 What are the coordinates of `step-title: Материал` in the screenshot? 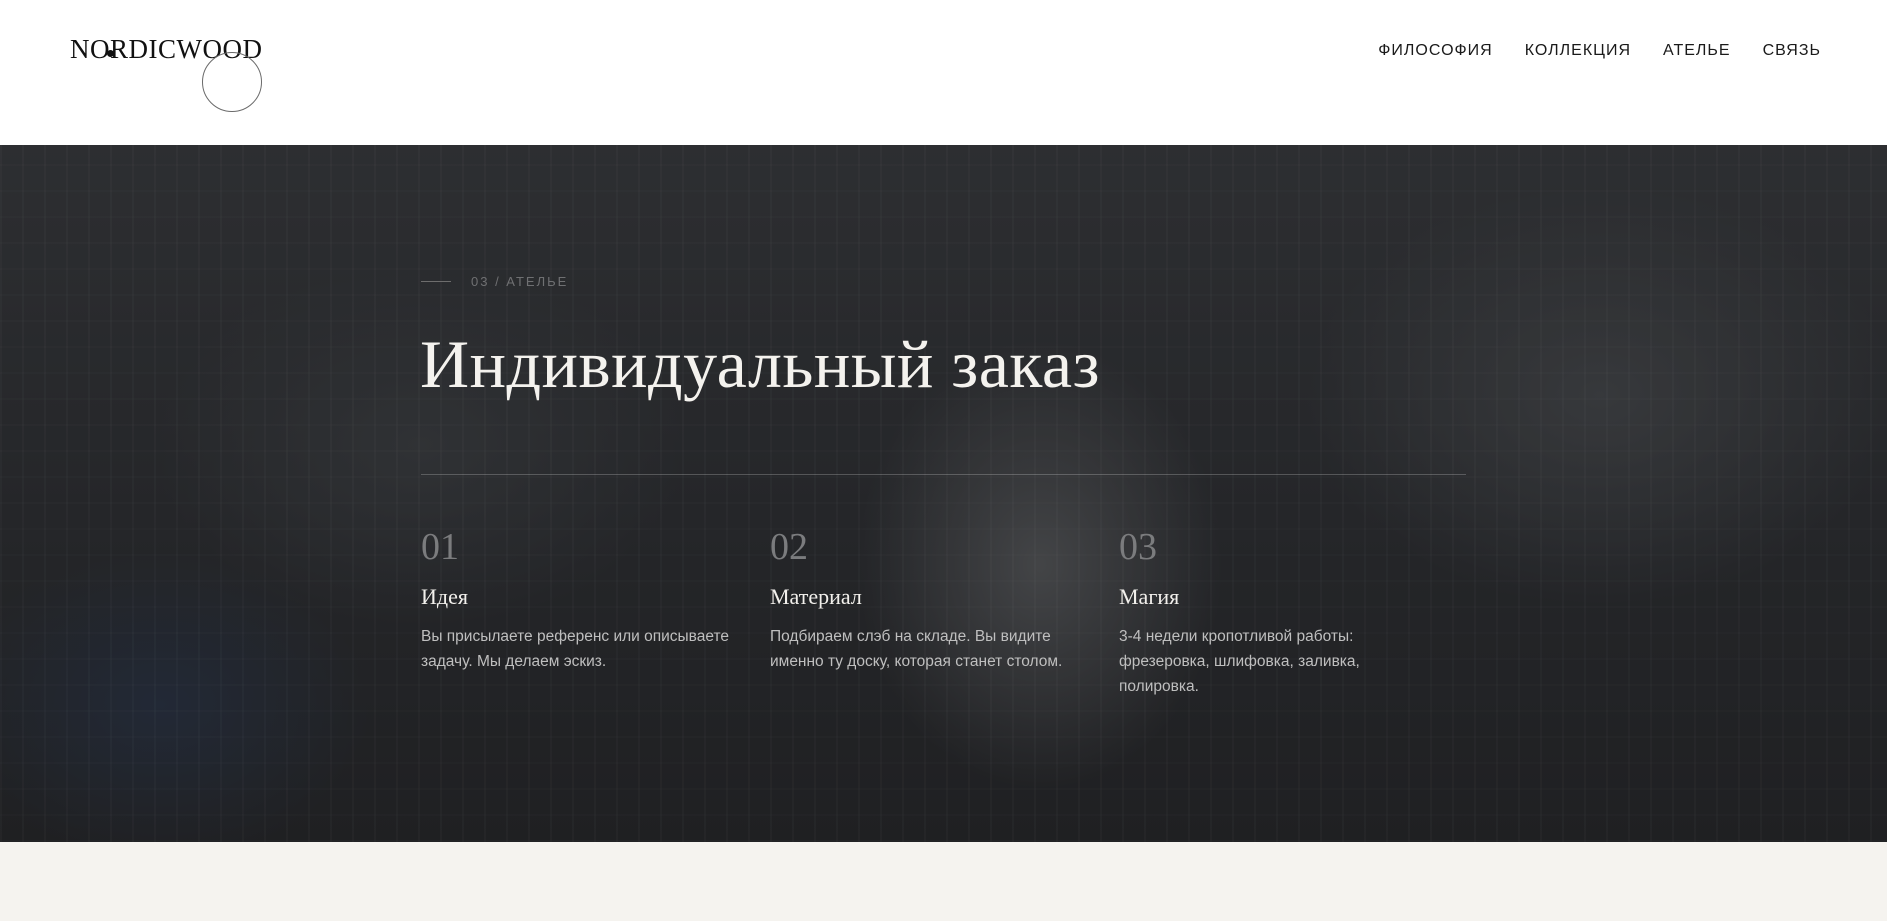 It's located at (816, 596).